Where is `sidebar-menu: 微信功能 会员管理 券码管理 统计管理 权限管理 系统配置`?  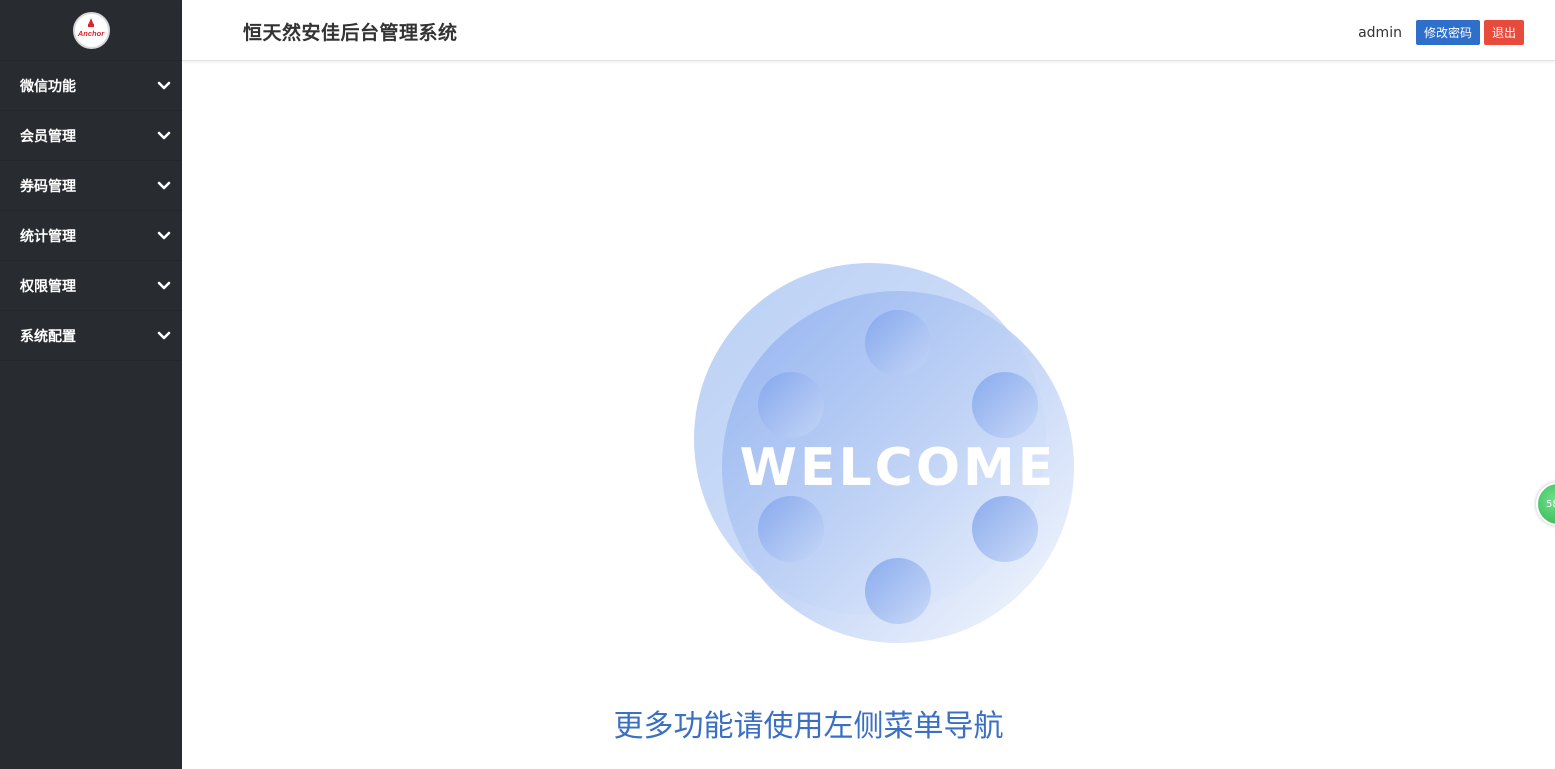 sidebar-menu: 微信功能 会员管理 券码管理 统计管理 权限管理 系统配置 is located at coordinates (91, 211).